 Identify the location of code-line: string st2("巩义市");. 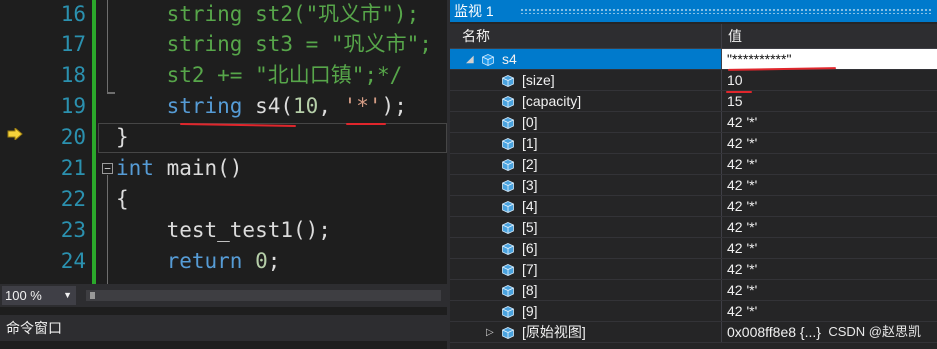
(268, 15).